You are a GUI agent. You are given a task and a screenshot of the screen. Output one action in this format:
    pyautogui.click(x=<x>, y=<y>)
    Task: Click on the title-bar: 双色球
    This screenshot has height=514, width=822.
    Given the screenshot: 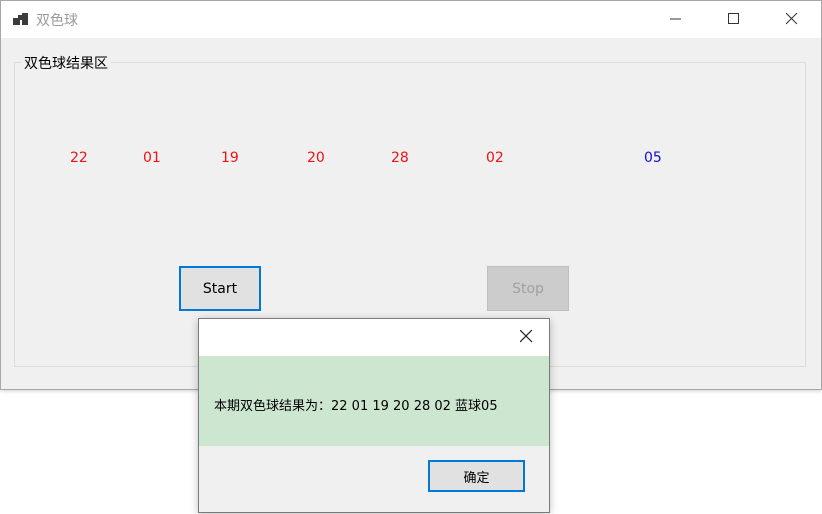 What is the action you would take?
    pyautogui.click(x=411, y=19)
    